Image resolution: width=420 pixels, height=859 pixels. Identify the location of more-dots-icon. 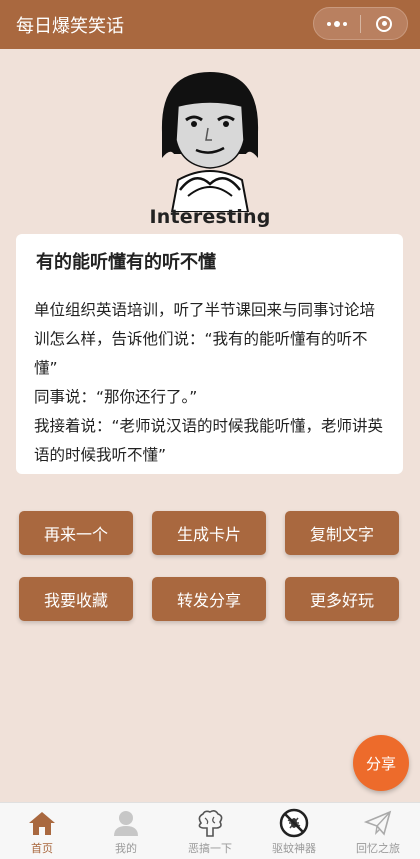
(337, 23).